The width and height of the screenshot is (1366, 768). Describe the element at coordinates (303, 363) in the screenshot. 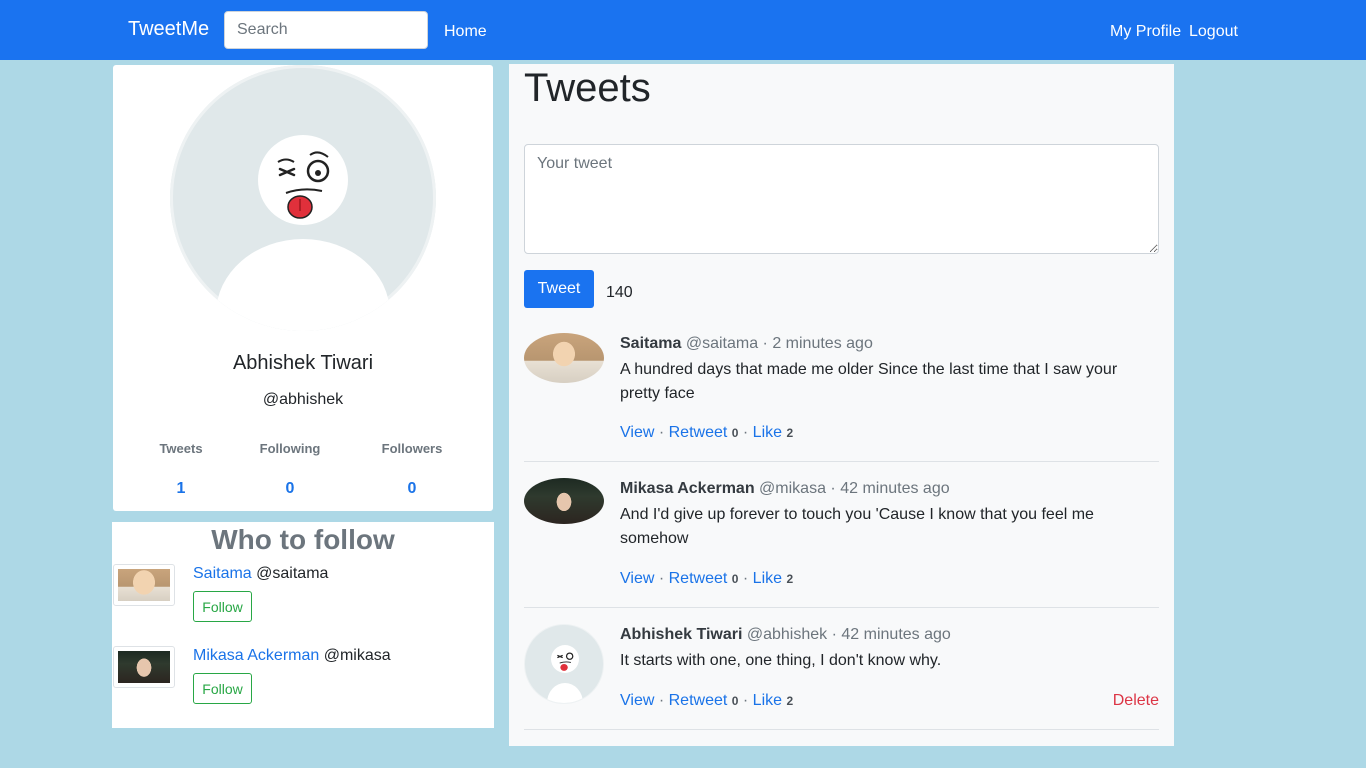

I see `profile-name: Abhishek Tiwari` at that location.